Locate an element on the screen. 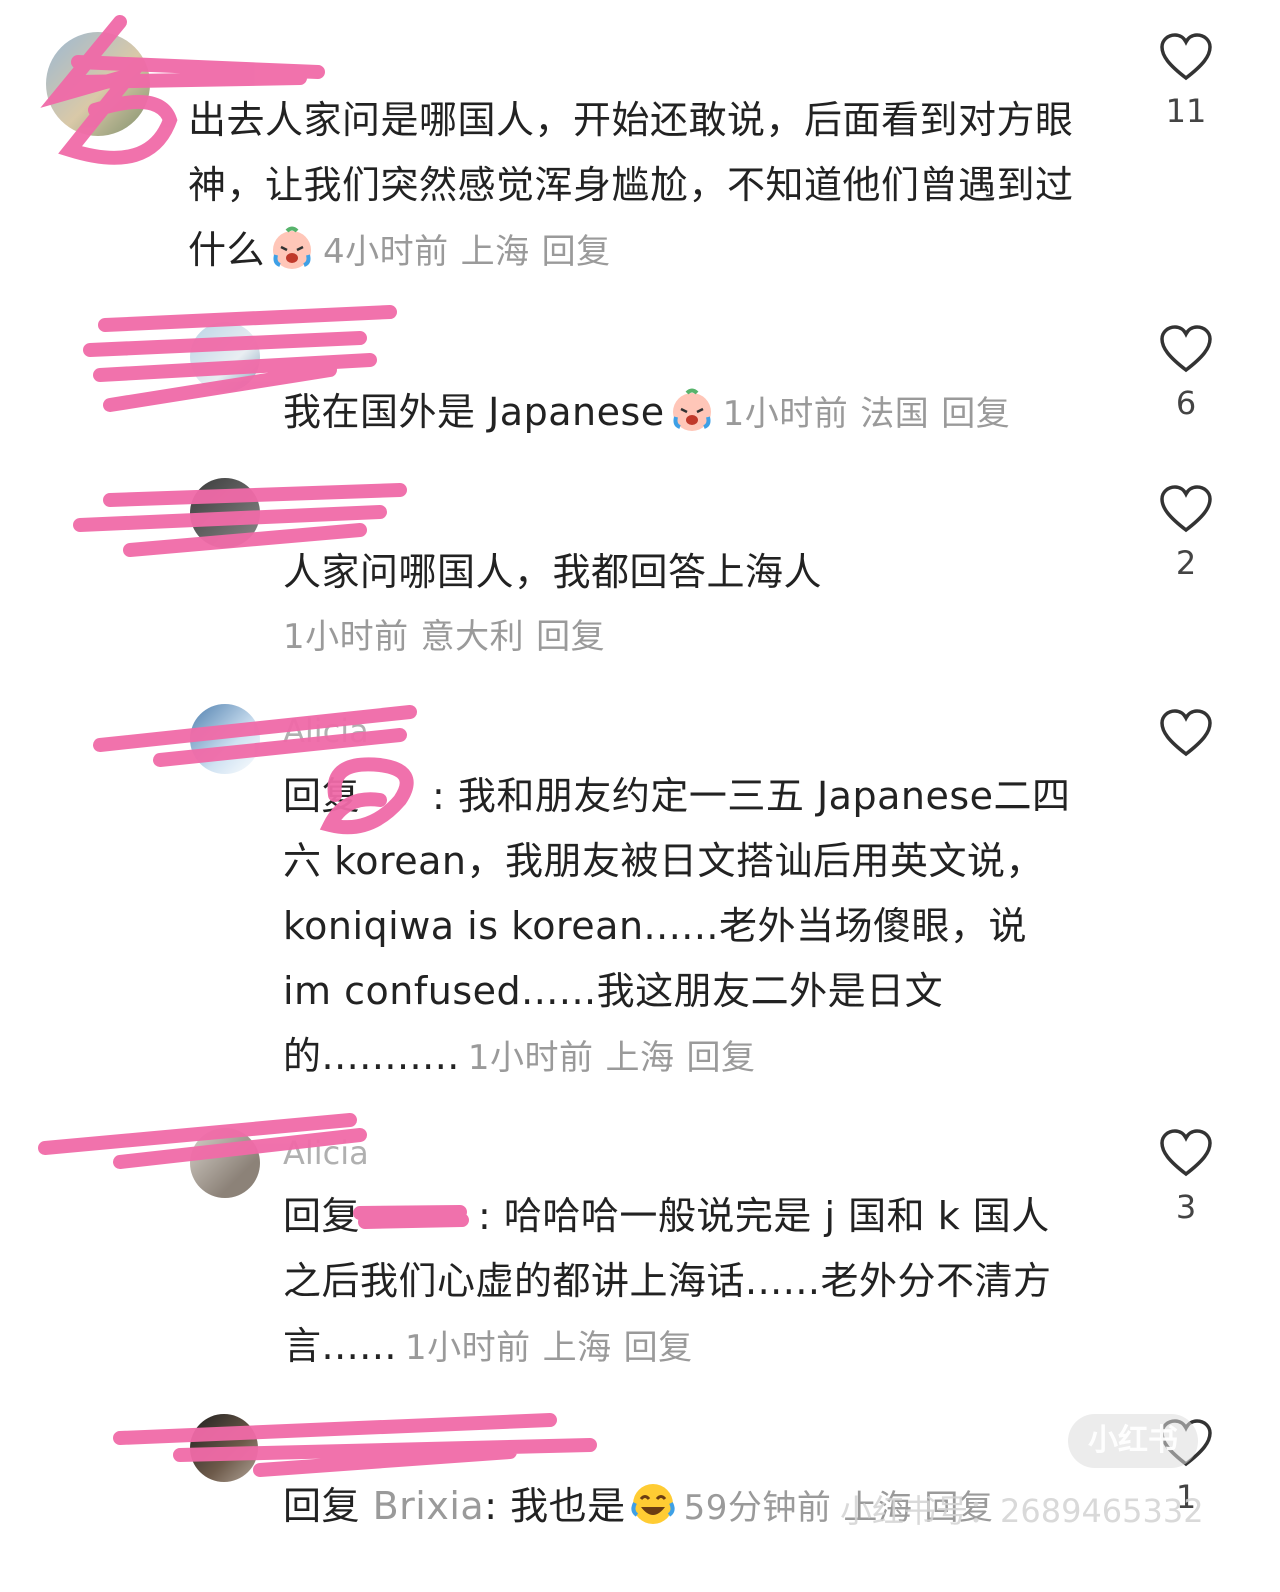 This screenshot has height=1592, width=1280. like-button: 6 is located at coordinates (1186, 373).